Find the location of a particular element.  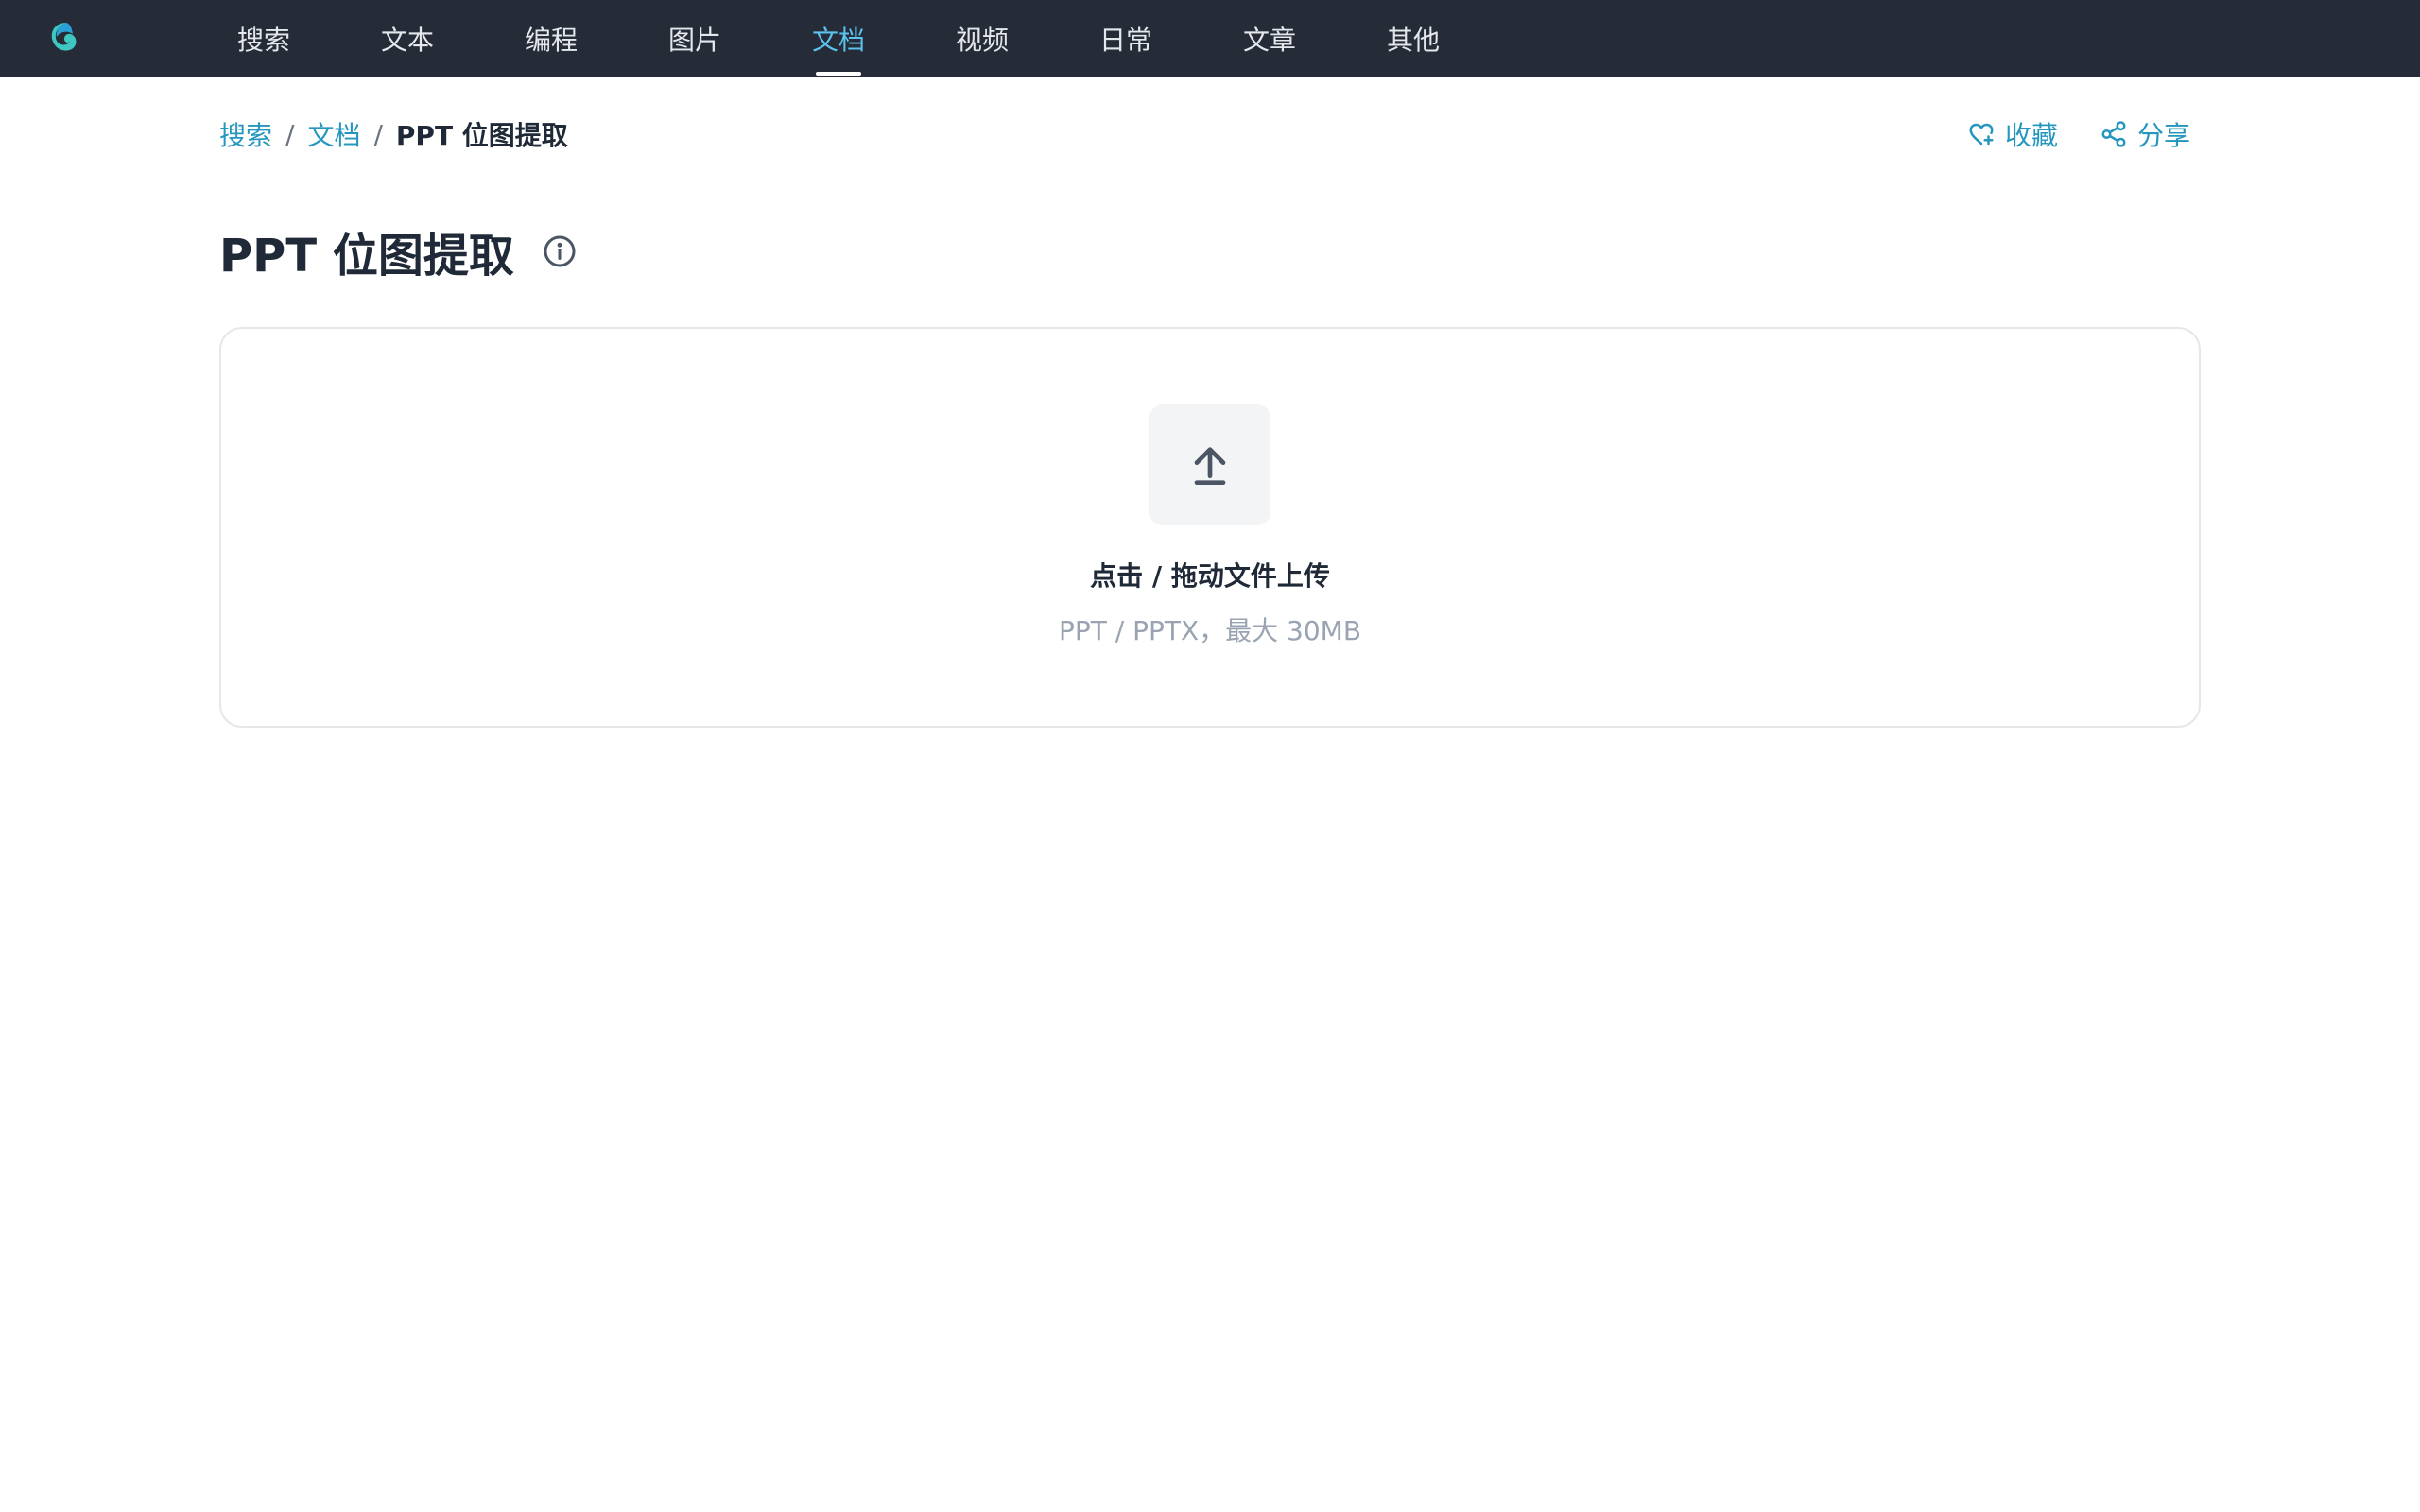

upload-icon-container is located at coordinates (1210, 464).